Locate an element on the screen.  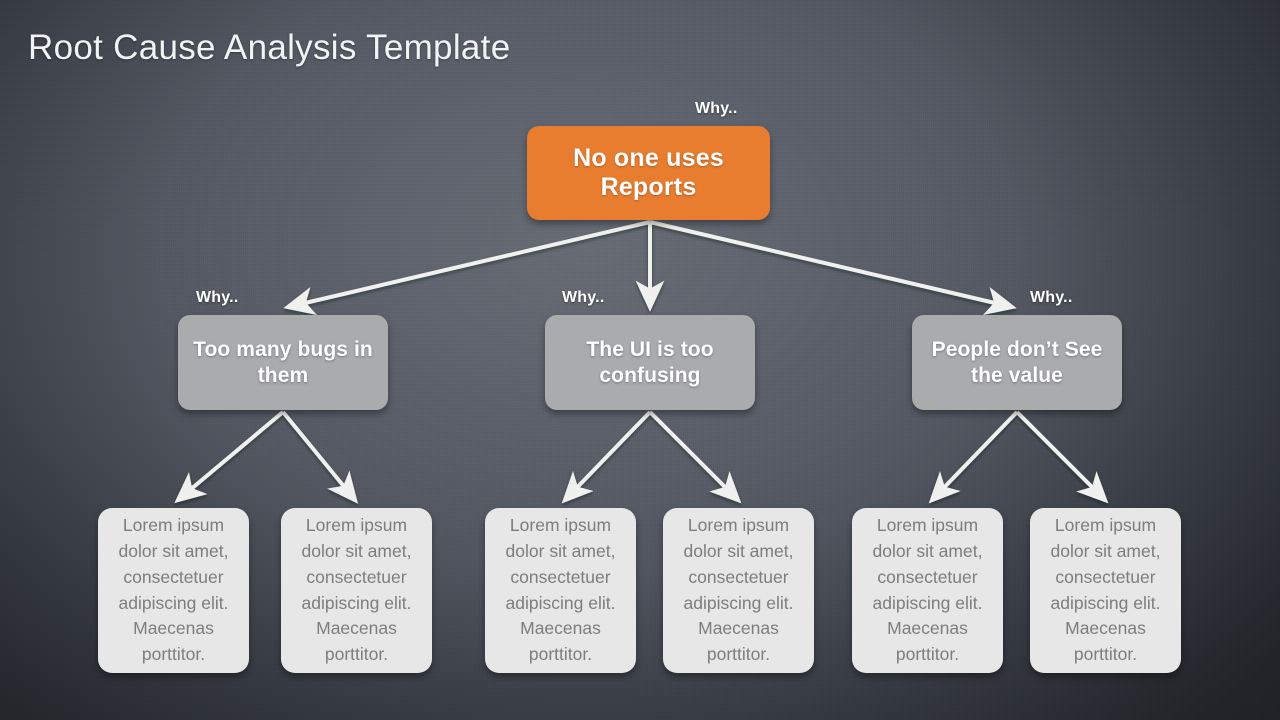
why-node-1: Too many bugs in them is located at coordinates (283, 362).